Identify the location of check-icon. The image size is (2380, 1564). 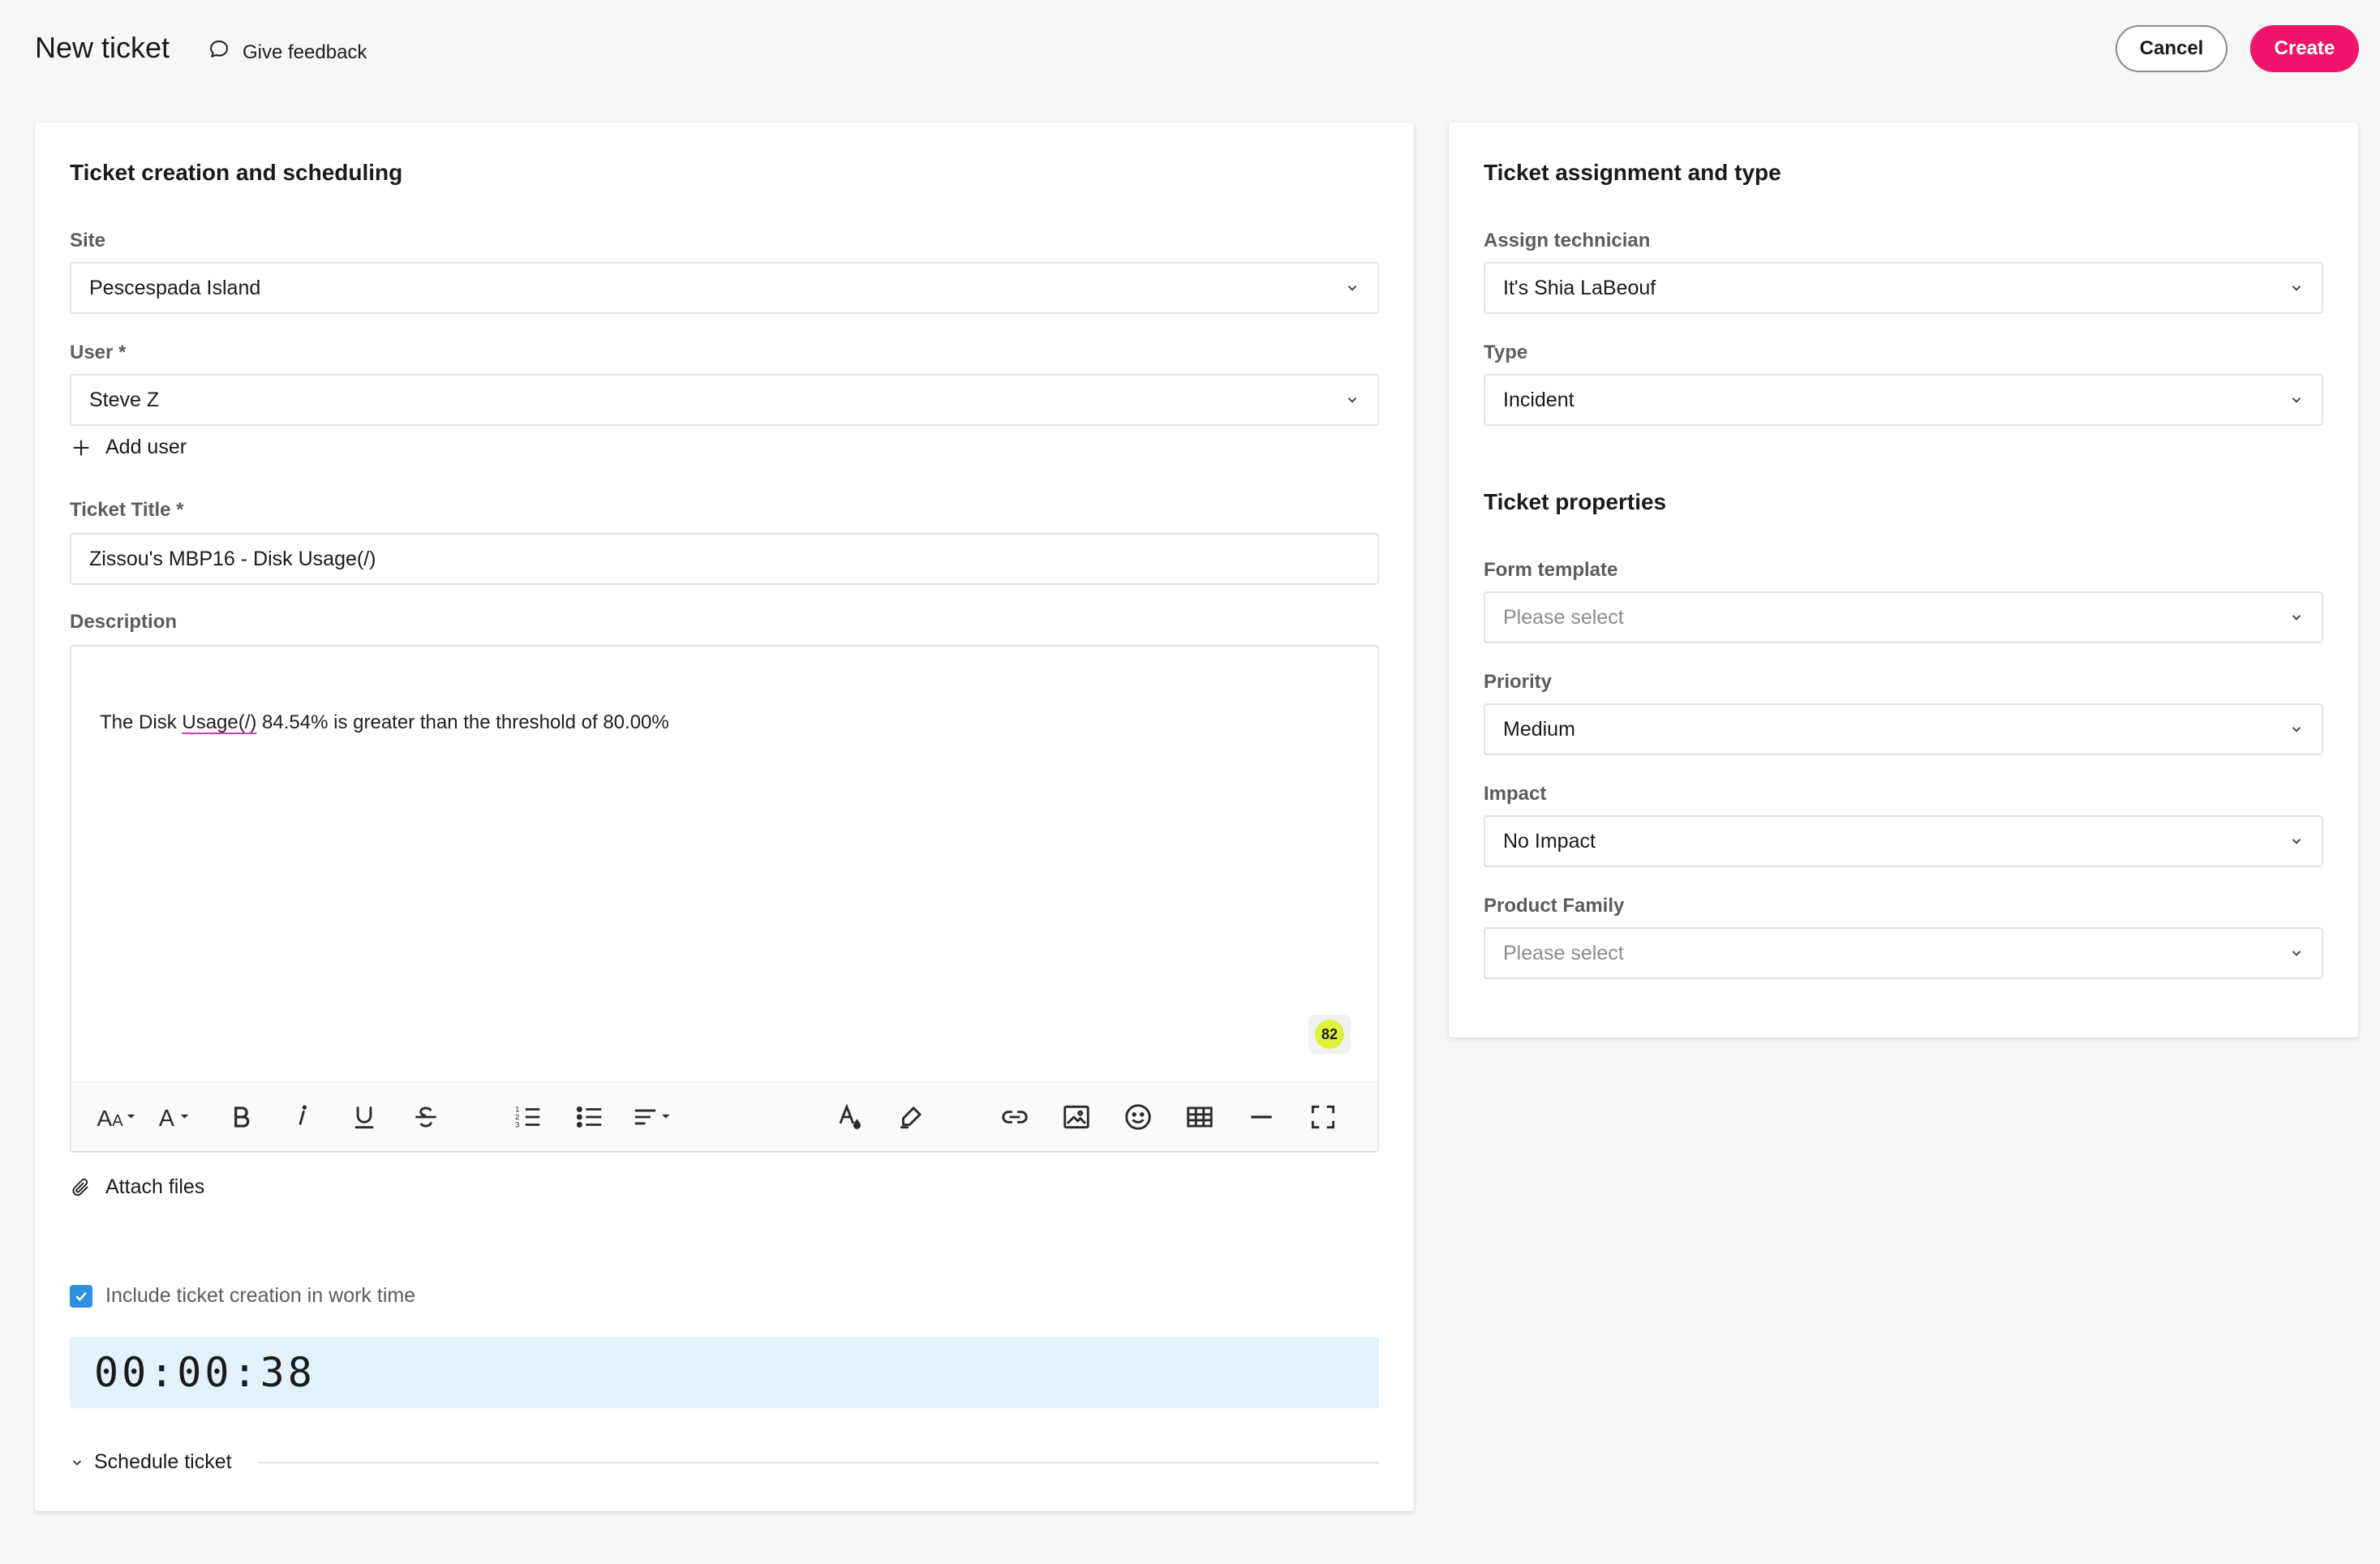
(81, 1296).